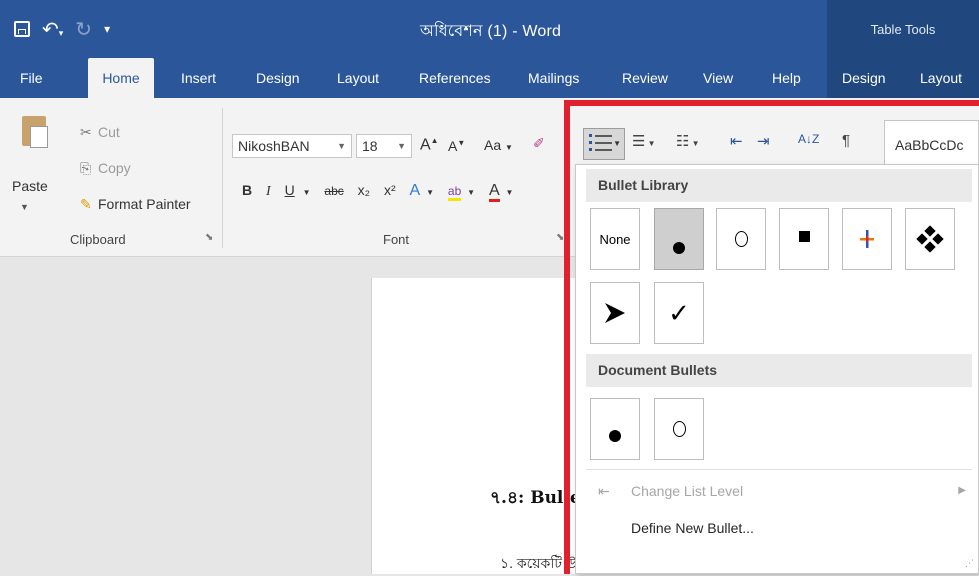  I want to click on save-icon, so click(22, 29).